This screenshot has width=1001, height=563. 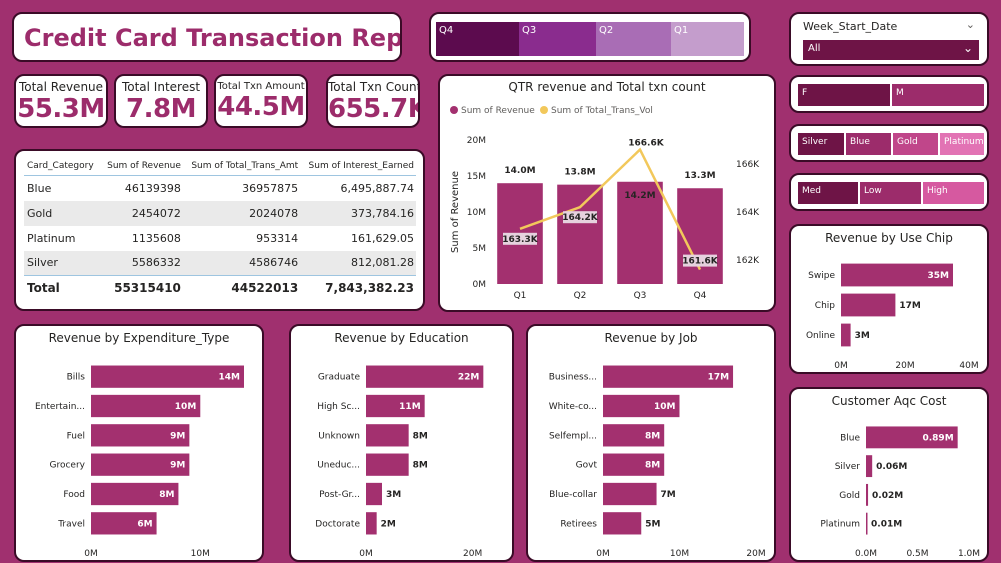 What do you see at coordinates (161, 101) in the screenshot?
I see `kpi-total-interest: Total Interest 7.8M` at bounding box center [161, 101].